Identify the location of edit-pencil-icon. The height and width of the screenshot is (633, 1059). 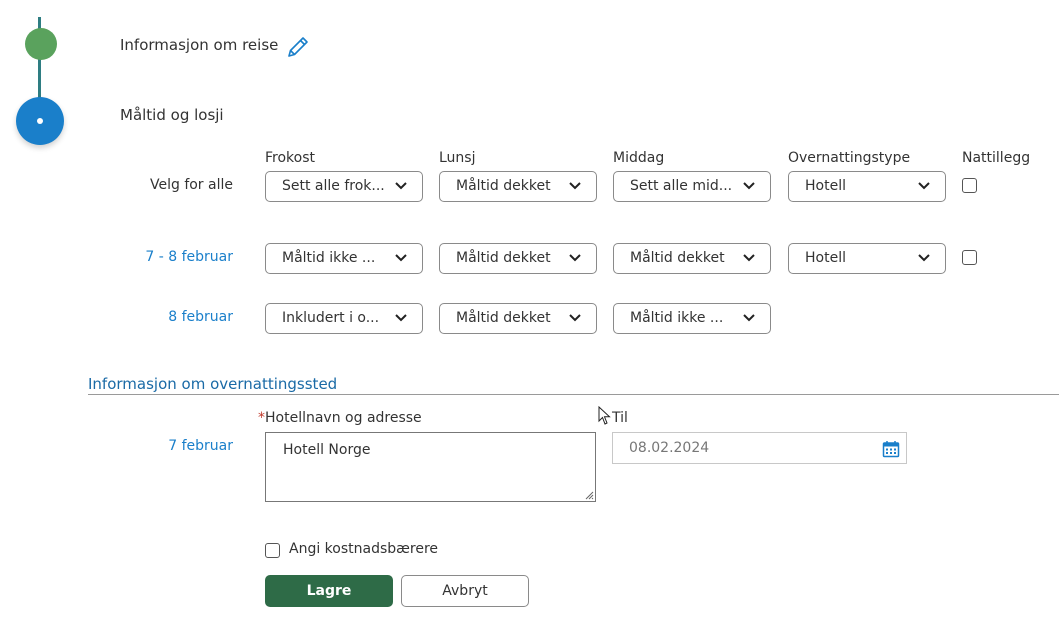
(298, 47).